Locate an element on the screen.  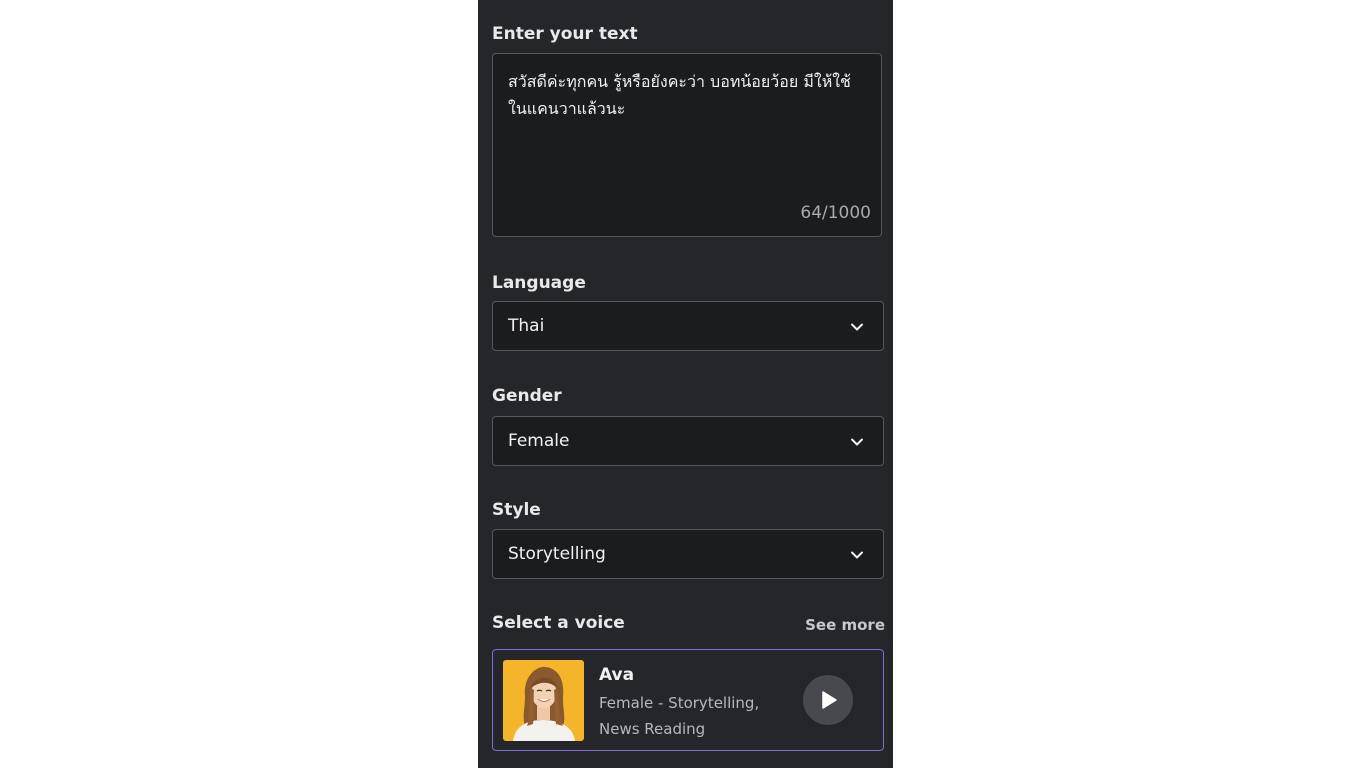
language-label: Language is located at coordinates (539, 283).